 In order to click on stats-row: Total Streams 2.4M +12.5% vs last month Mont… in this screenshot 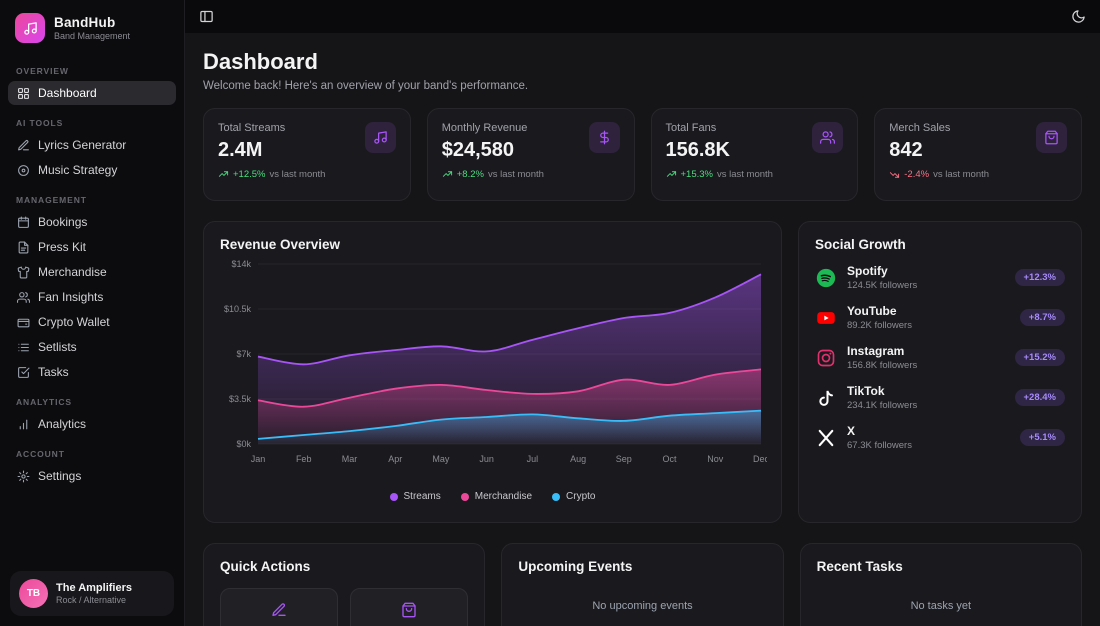, I will do `click(642, 154)`.